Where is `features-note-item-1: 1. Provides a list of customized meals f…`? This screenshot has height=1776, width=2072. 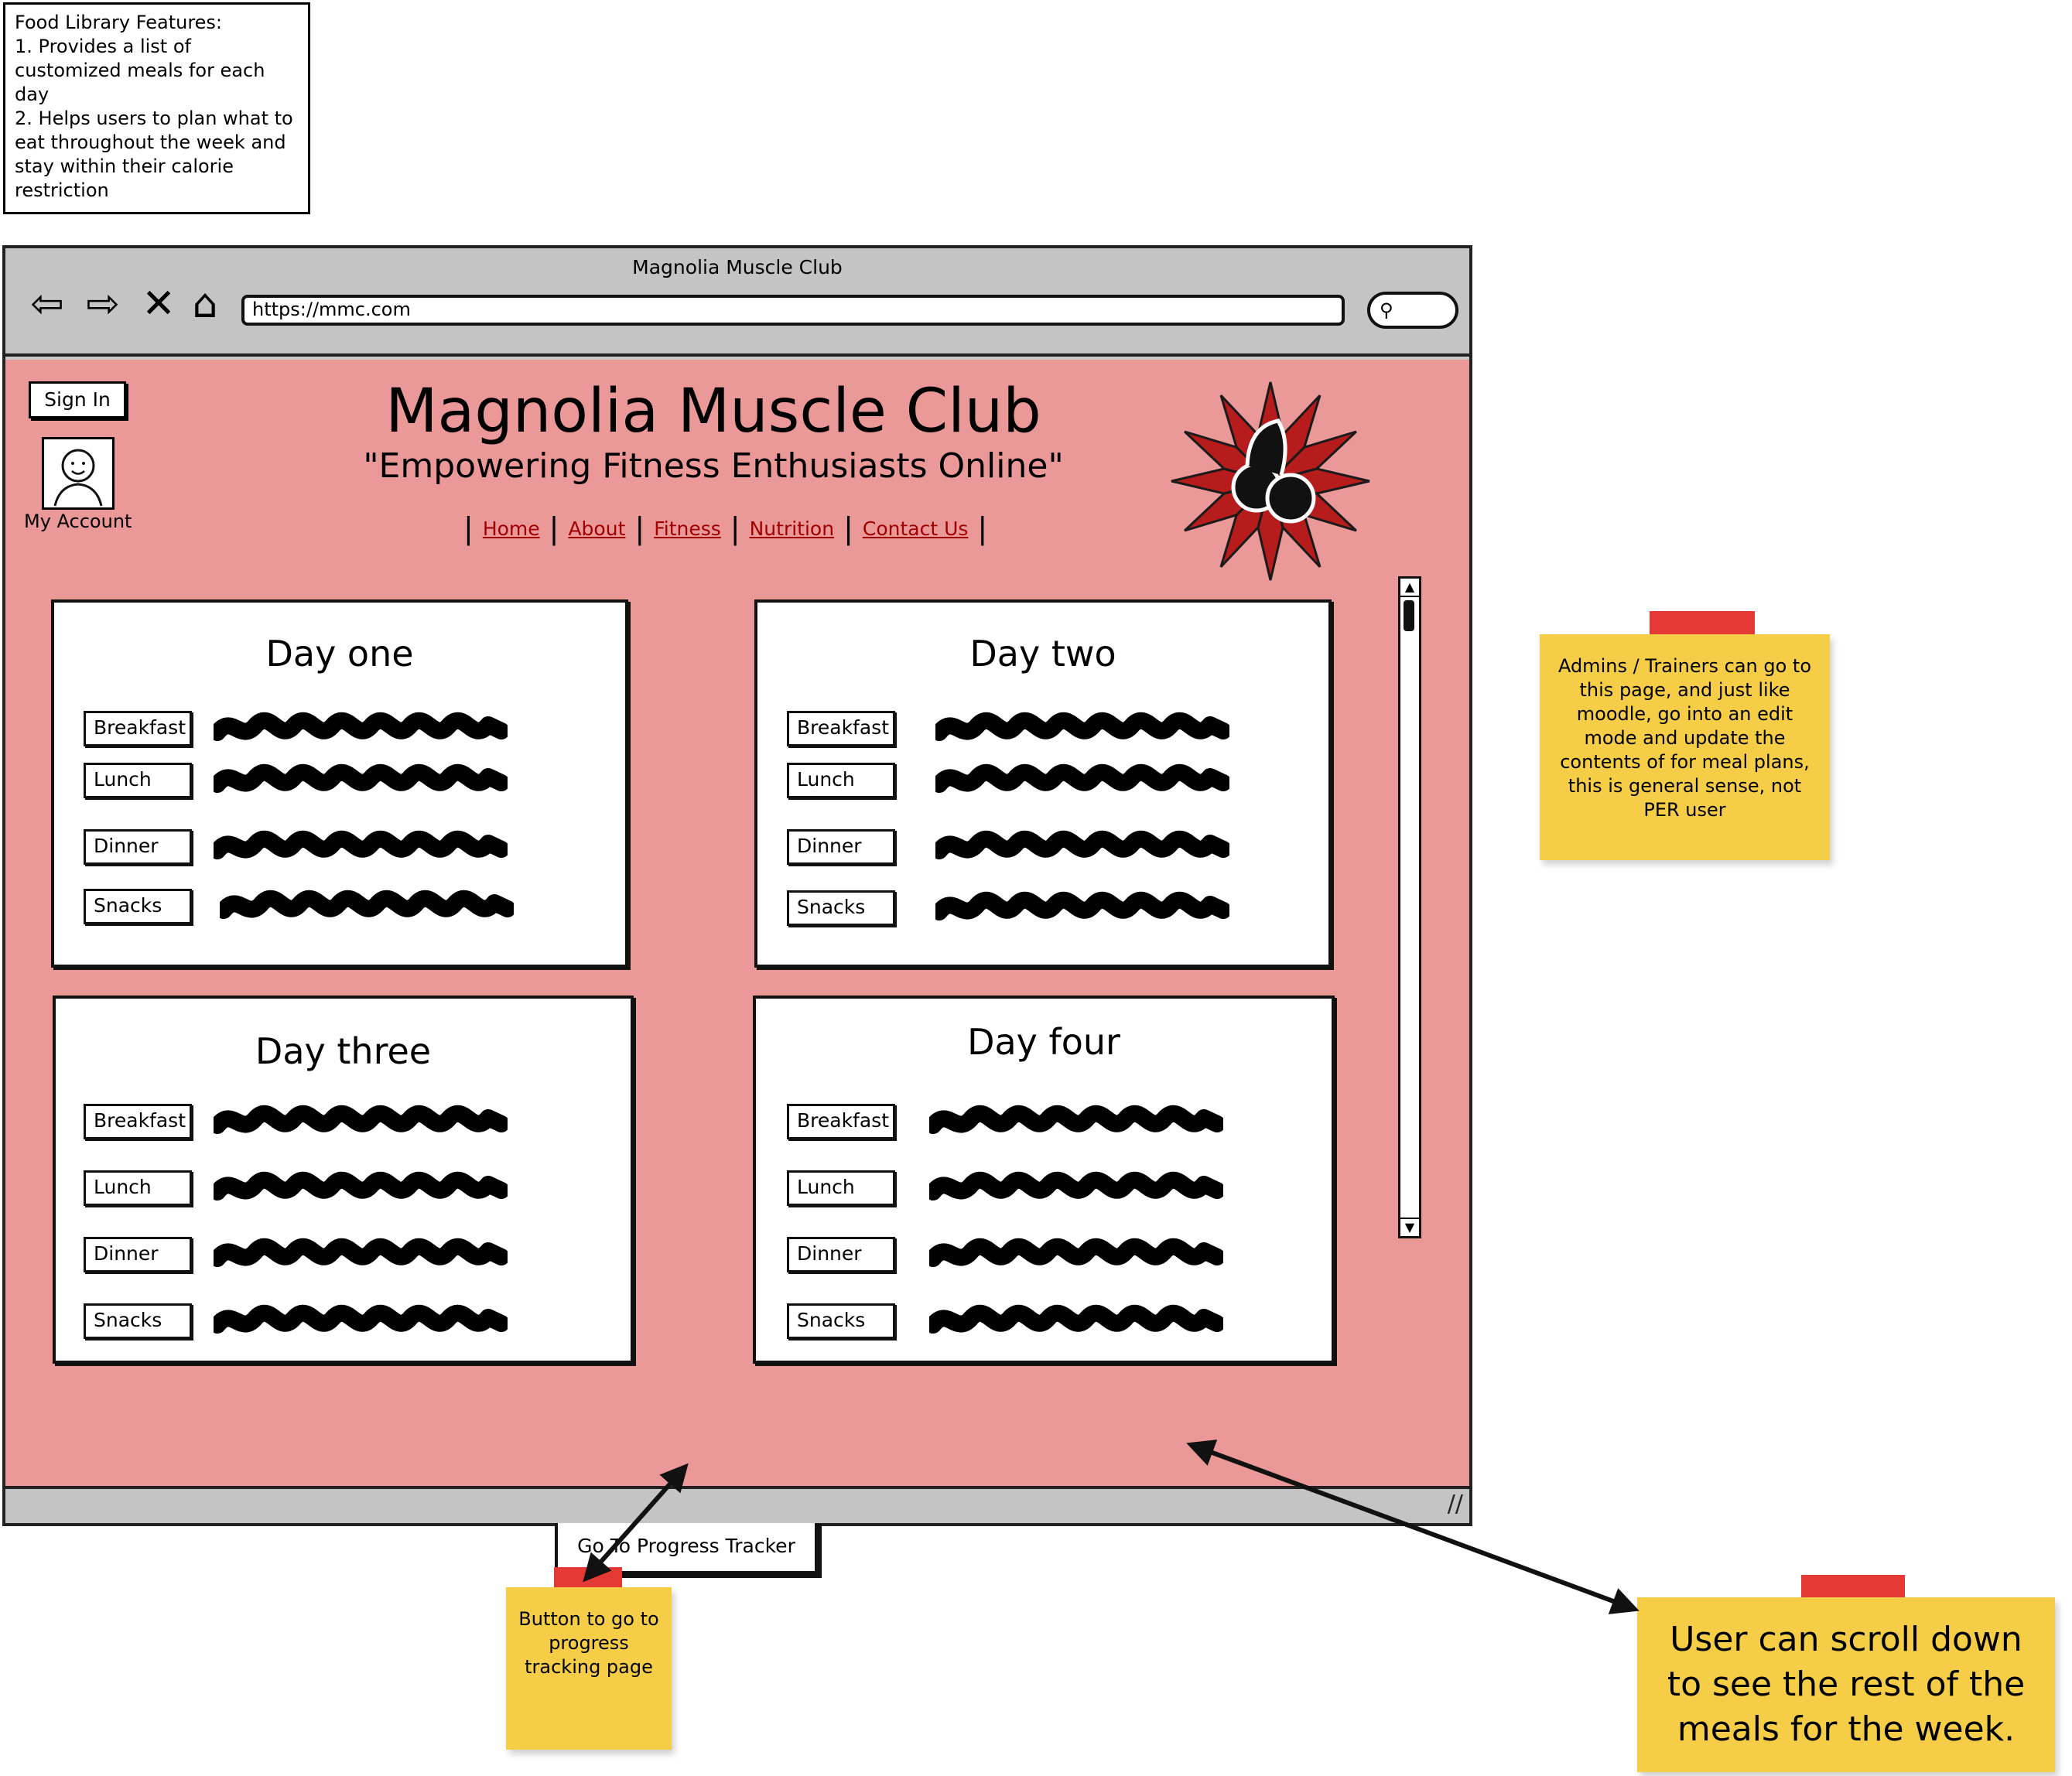
features-note-item-1: 1. Provides a list of customized meals f… is located at coordinates (140, 70).